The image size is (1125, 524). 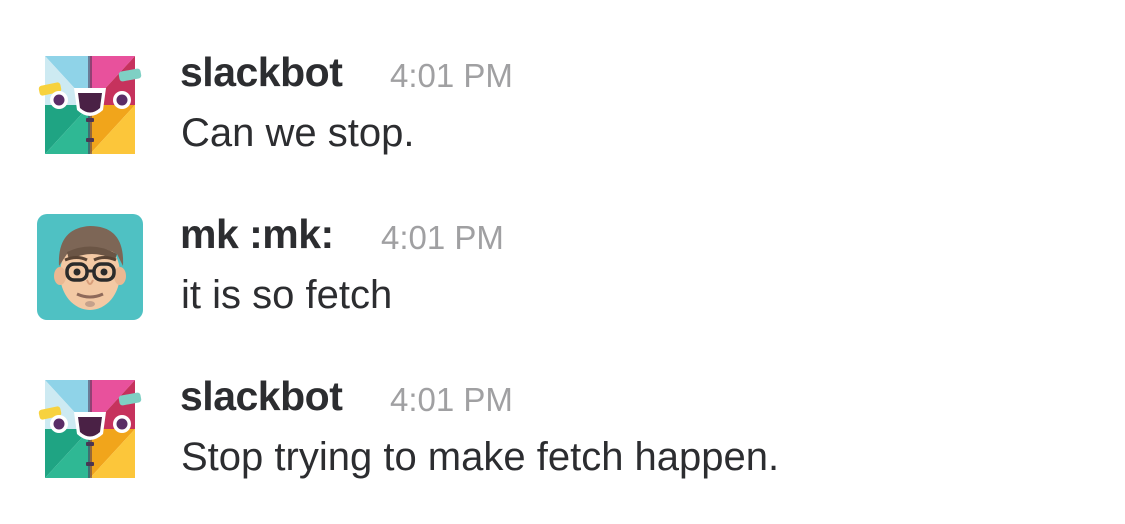 I want to click on message-text: it is so fetch, so click(x=287, y=295).